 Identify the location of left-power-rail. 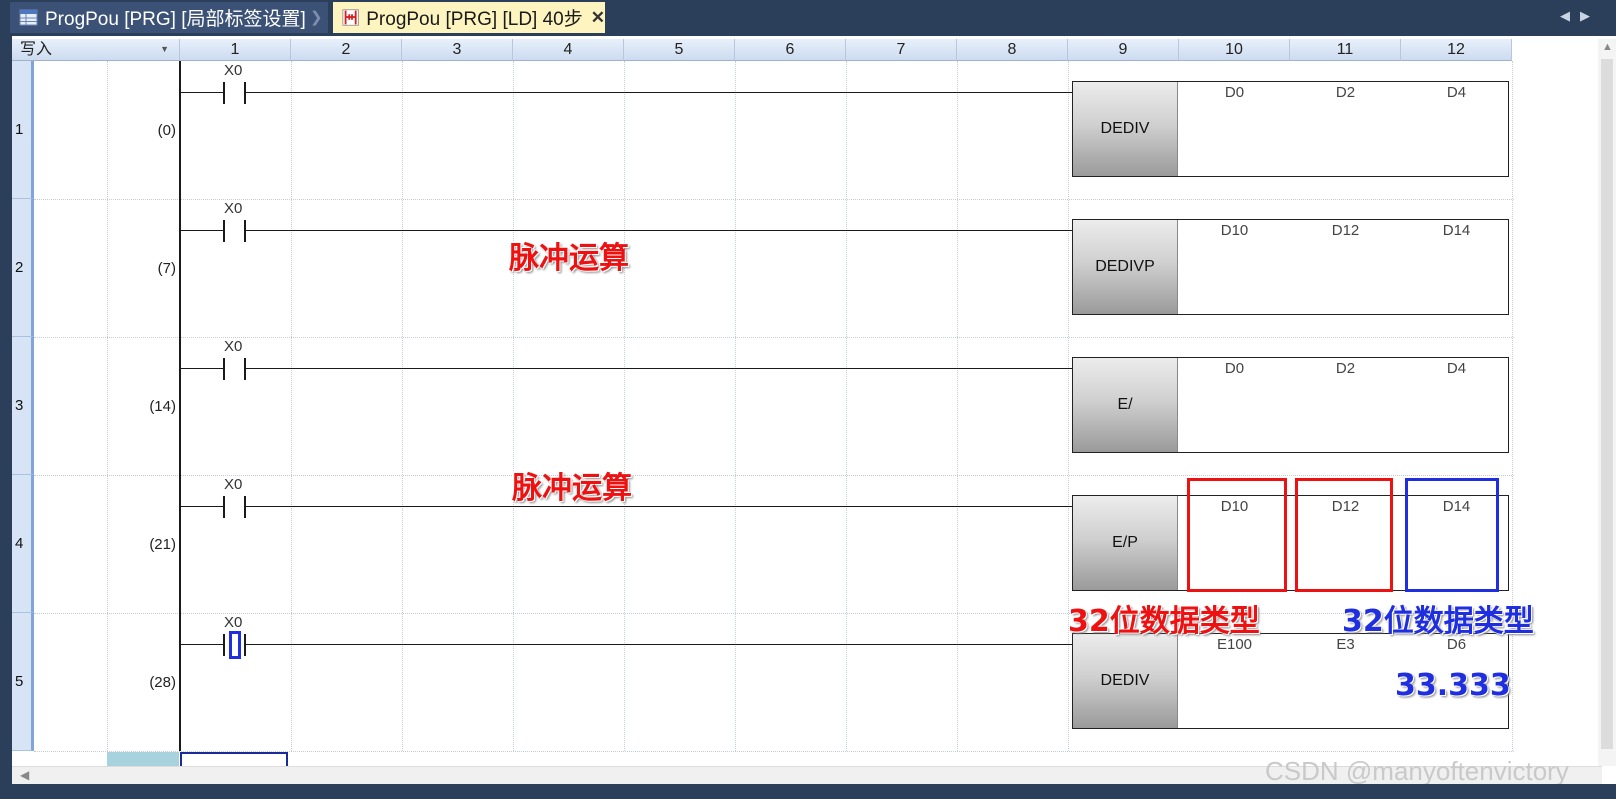
(180, 406).